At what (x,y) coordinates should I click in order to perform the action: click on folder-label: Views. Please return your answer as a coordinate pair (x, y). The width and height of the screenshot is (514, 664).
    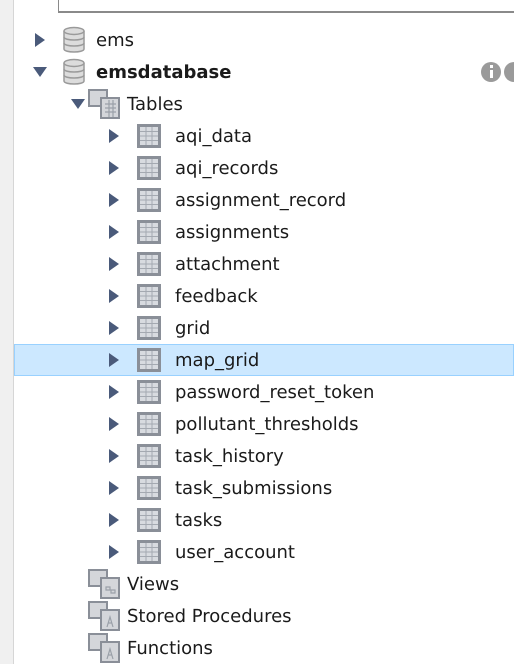
    Looking at the image, I should click on (153, 584).